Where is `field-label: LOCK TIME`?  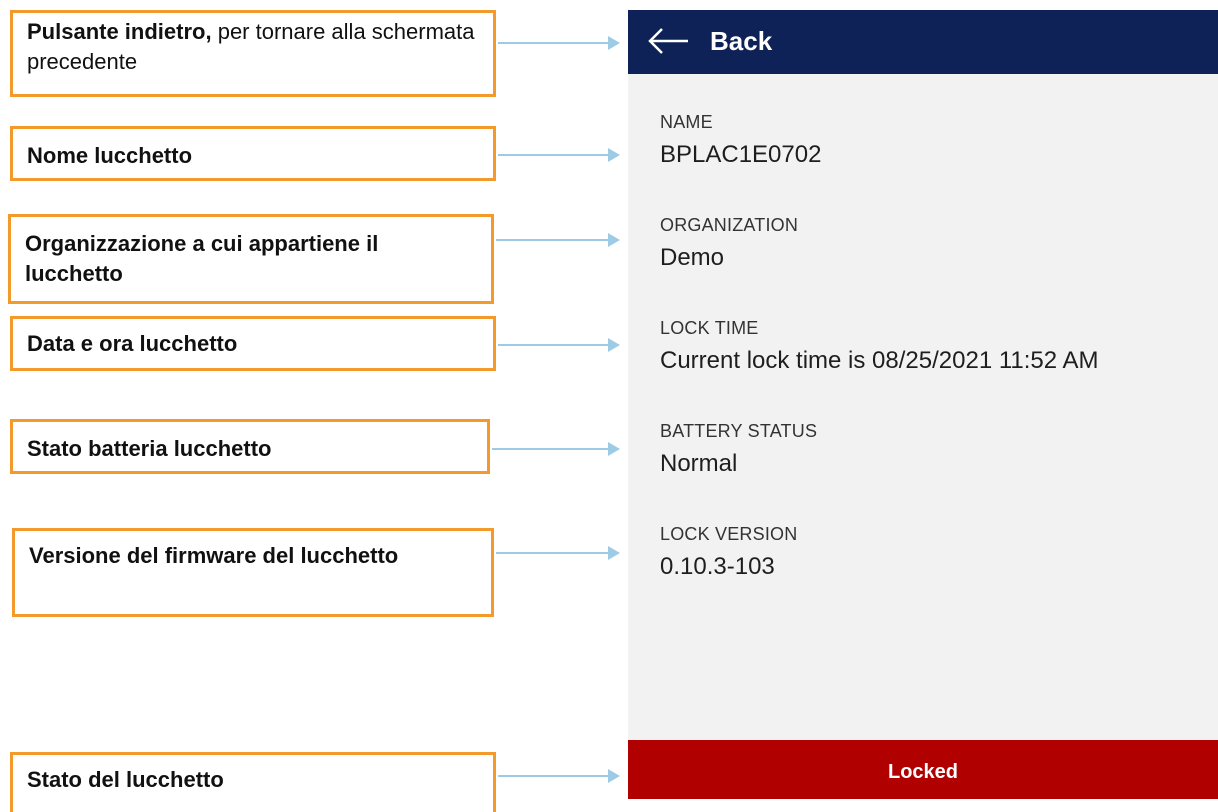
field-label: LOCK TIME is located at coordinates (709, 328).